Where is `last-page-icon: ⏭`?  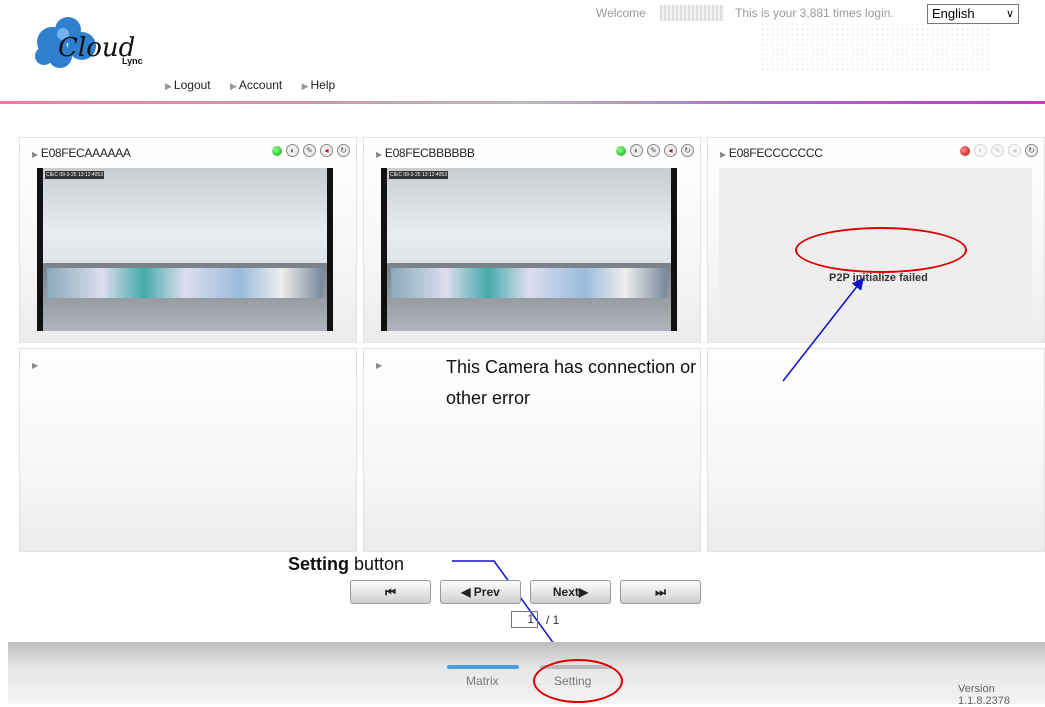
last-page-icon: ⏭ is located at coordinates (660, 592).